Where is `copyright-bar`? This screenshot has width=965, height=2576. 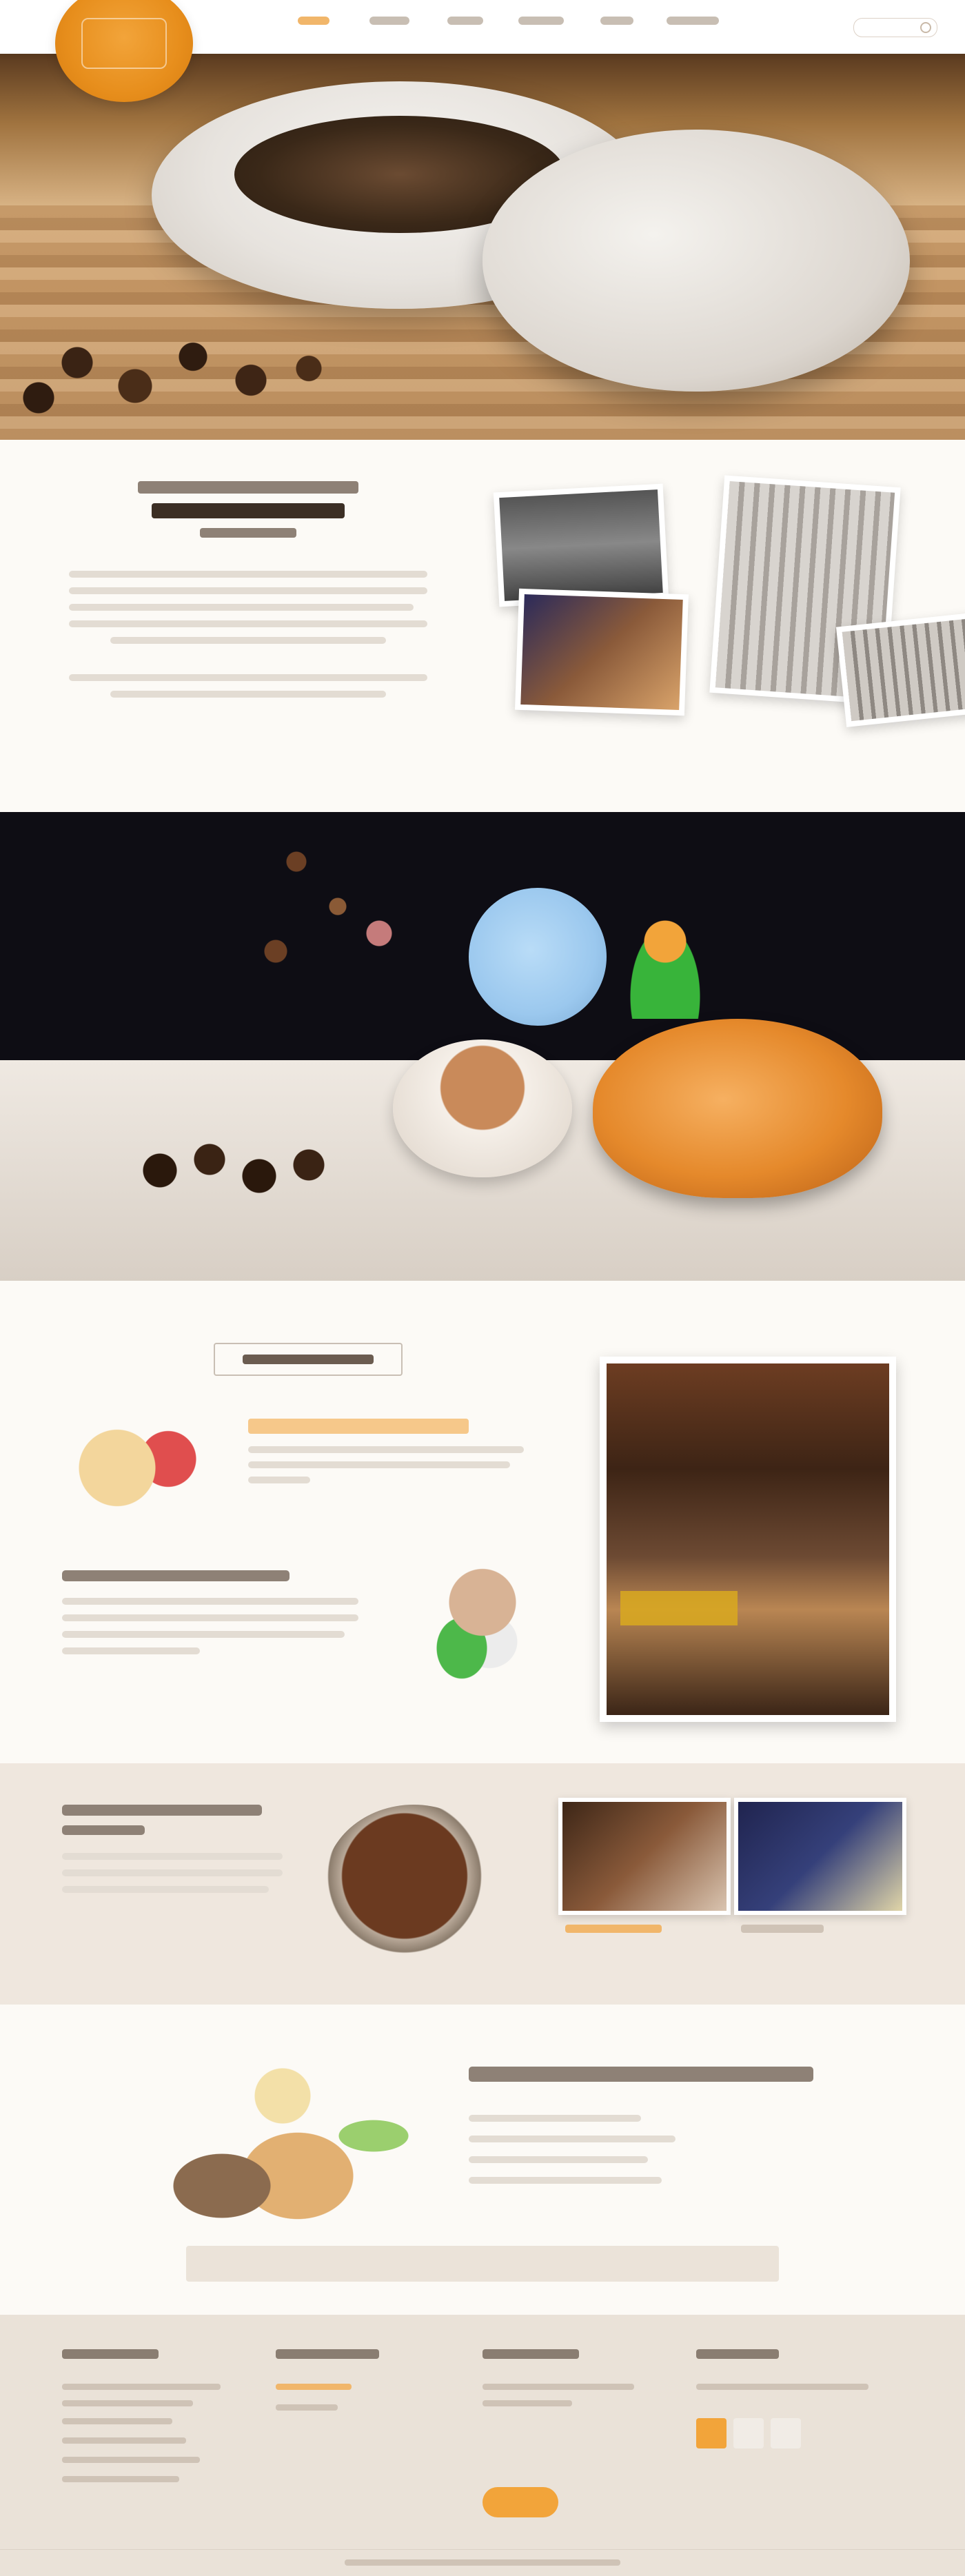 copyright-bar is located at coordinates (482, 2562).